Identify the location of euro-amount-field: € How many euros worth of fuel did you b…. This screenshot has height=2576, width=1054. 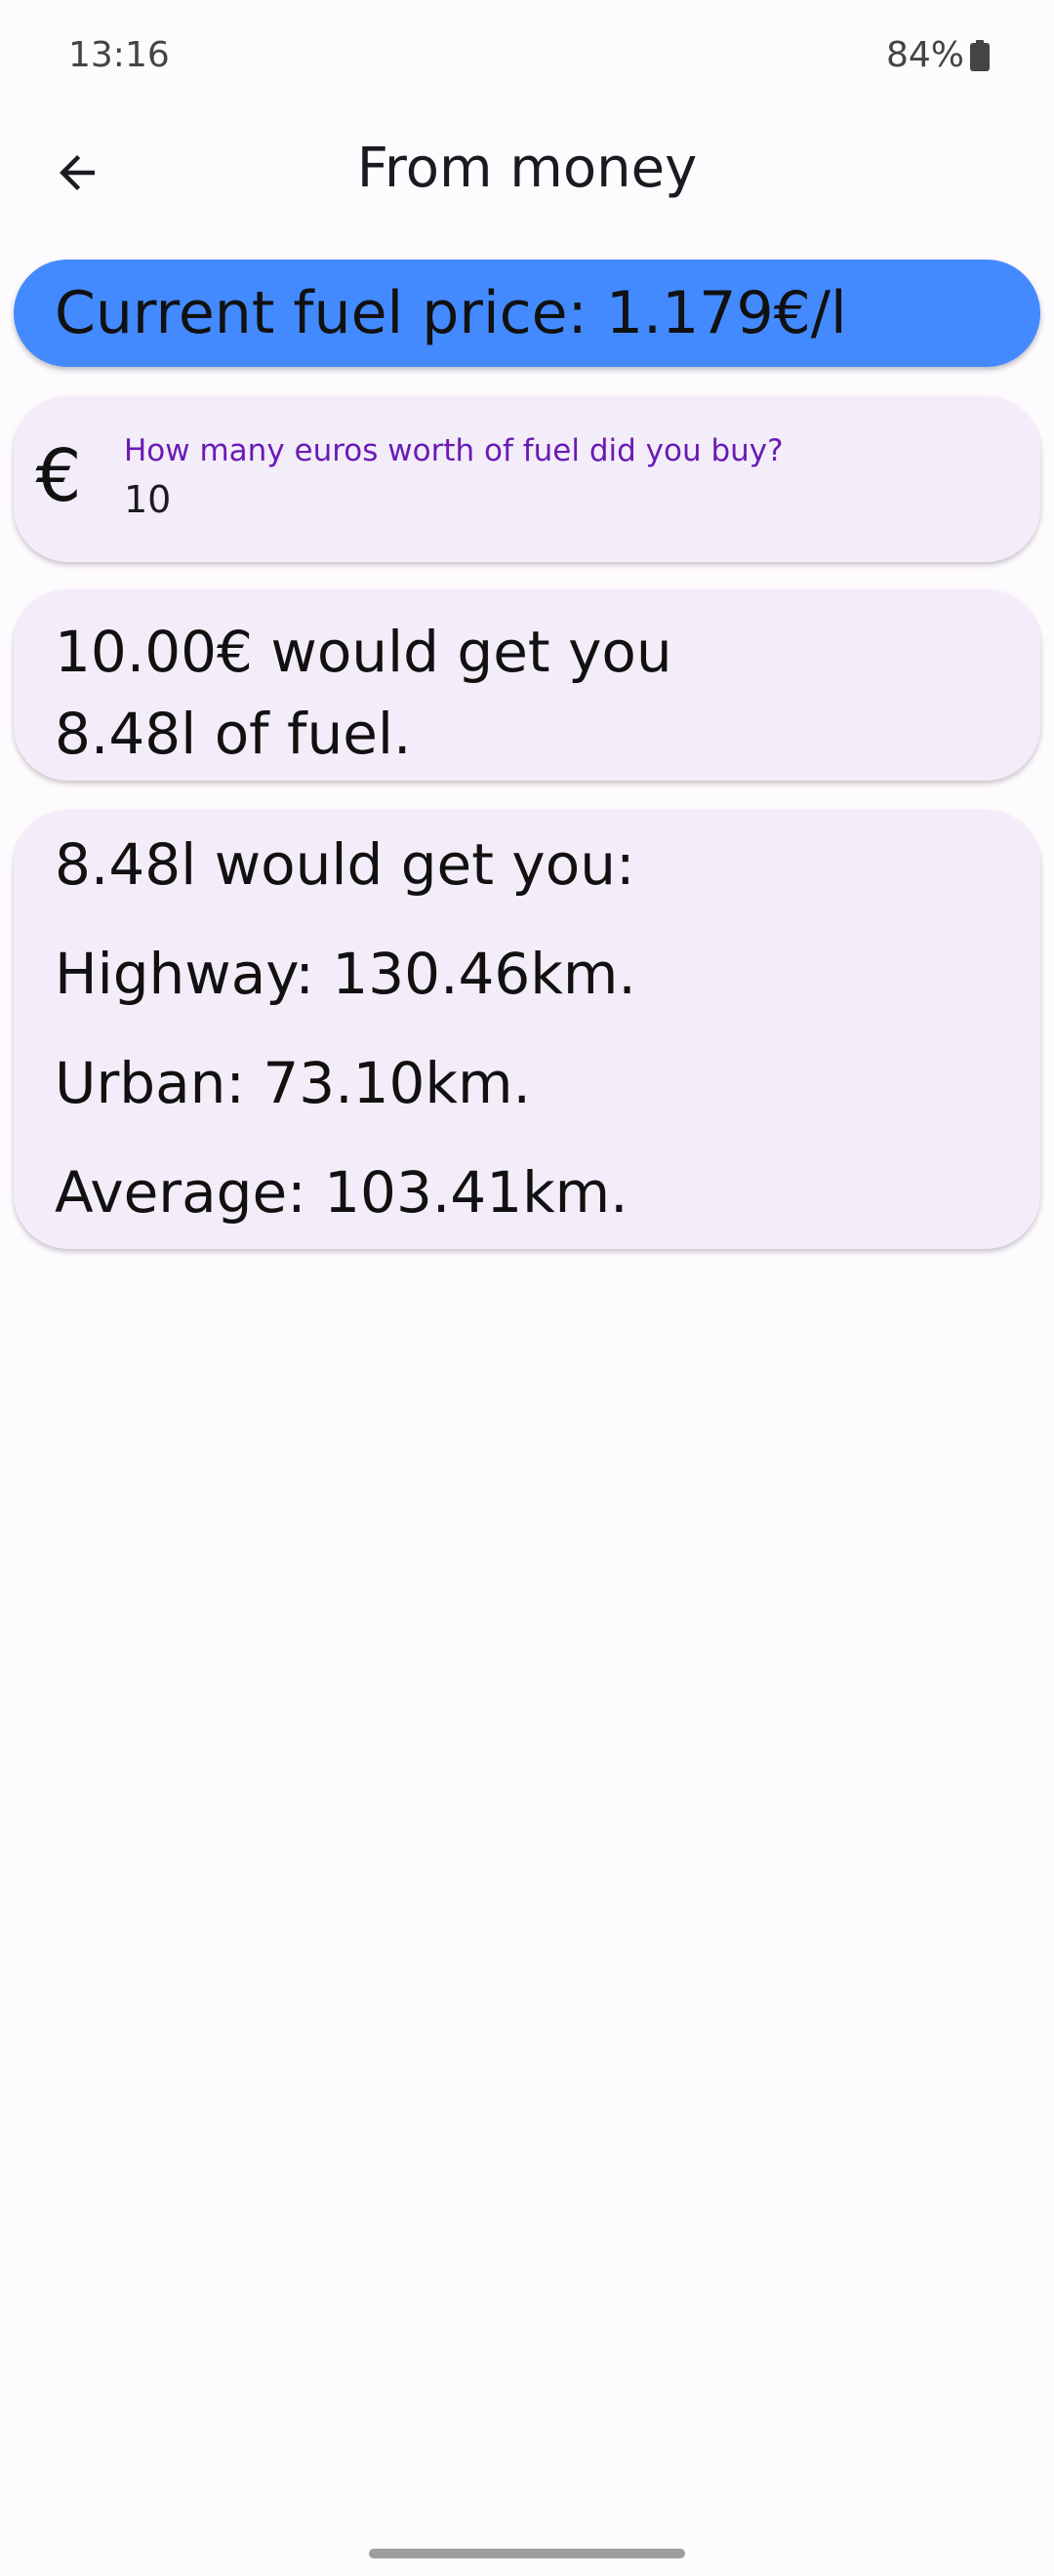
(527, 479).